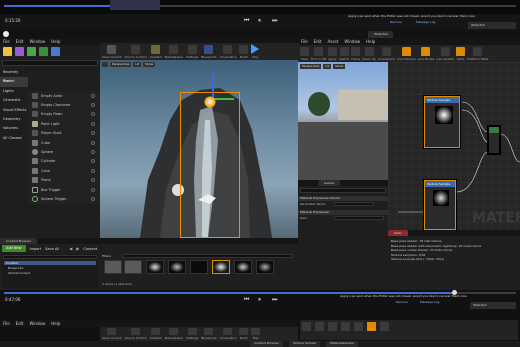 The image size is (520, 347). I want to click on mat-menu-file: File, so click(304, 41).